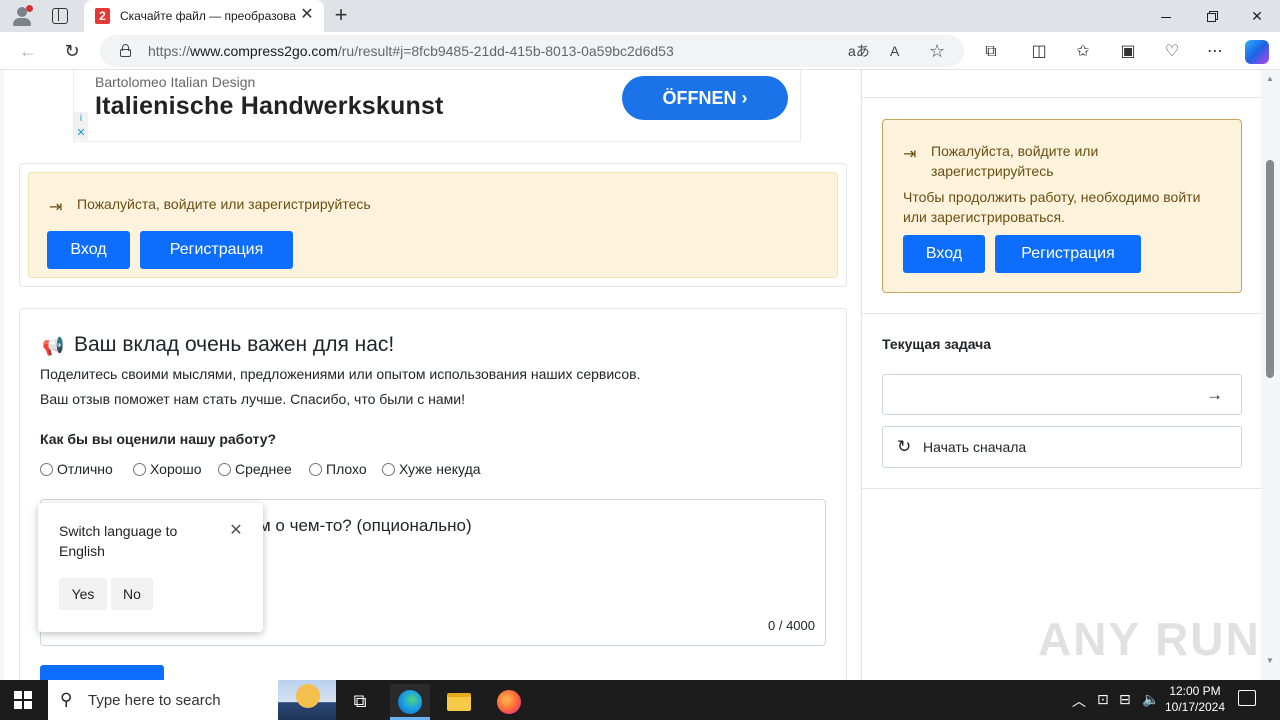 This screenshot has height=720, width=1280. What do you see at coordinates (1068, 254) in the screenshot?
I see `sidebar-register-button: Регистрация` at bounding box center [1068, 254].